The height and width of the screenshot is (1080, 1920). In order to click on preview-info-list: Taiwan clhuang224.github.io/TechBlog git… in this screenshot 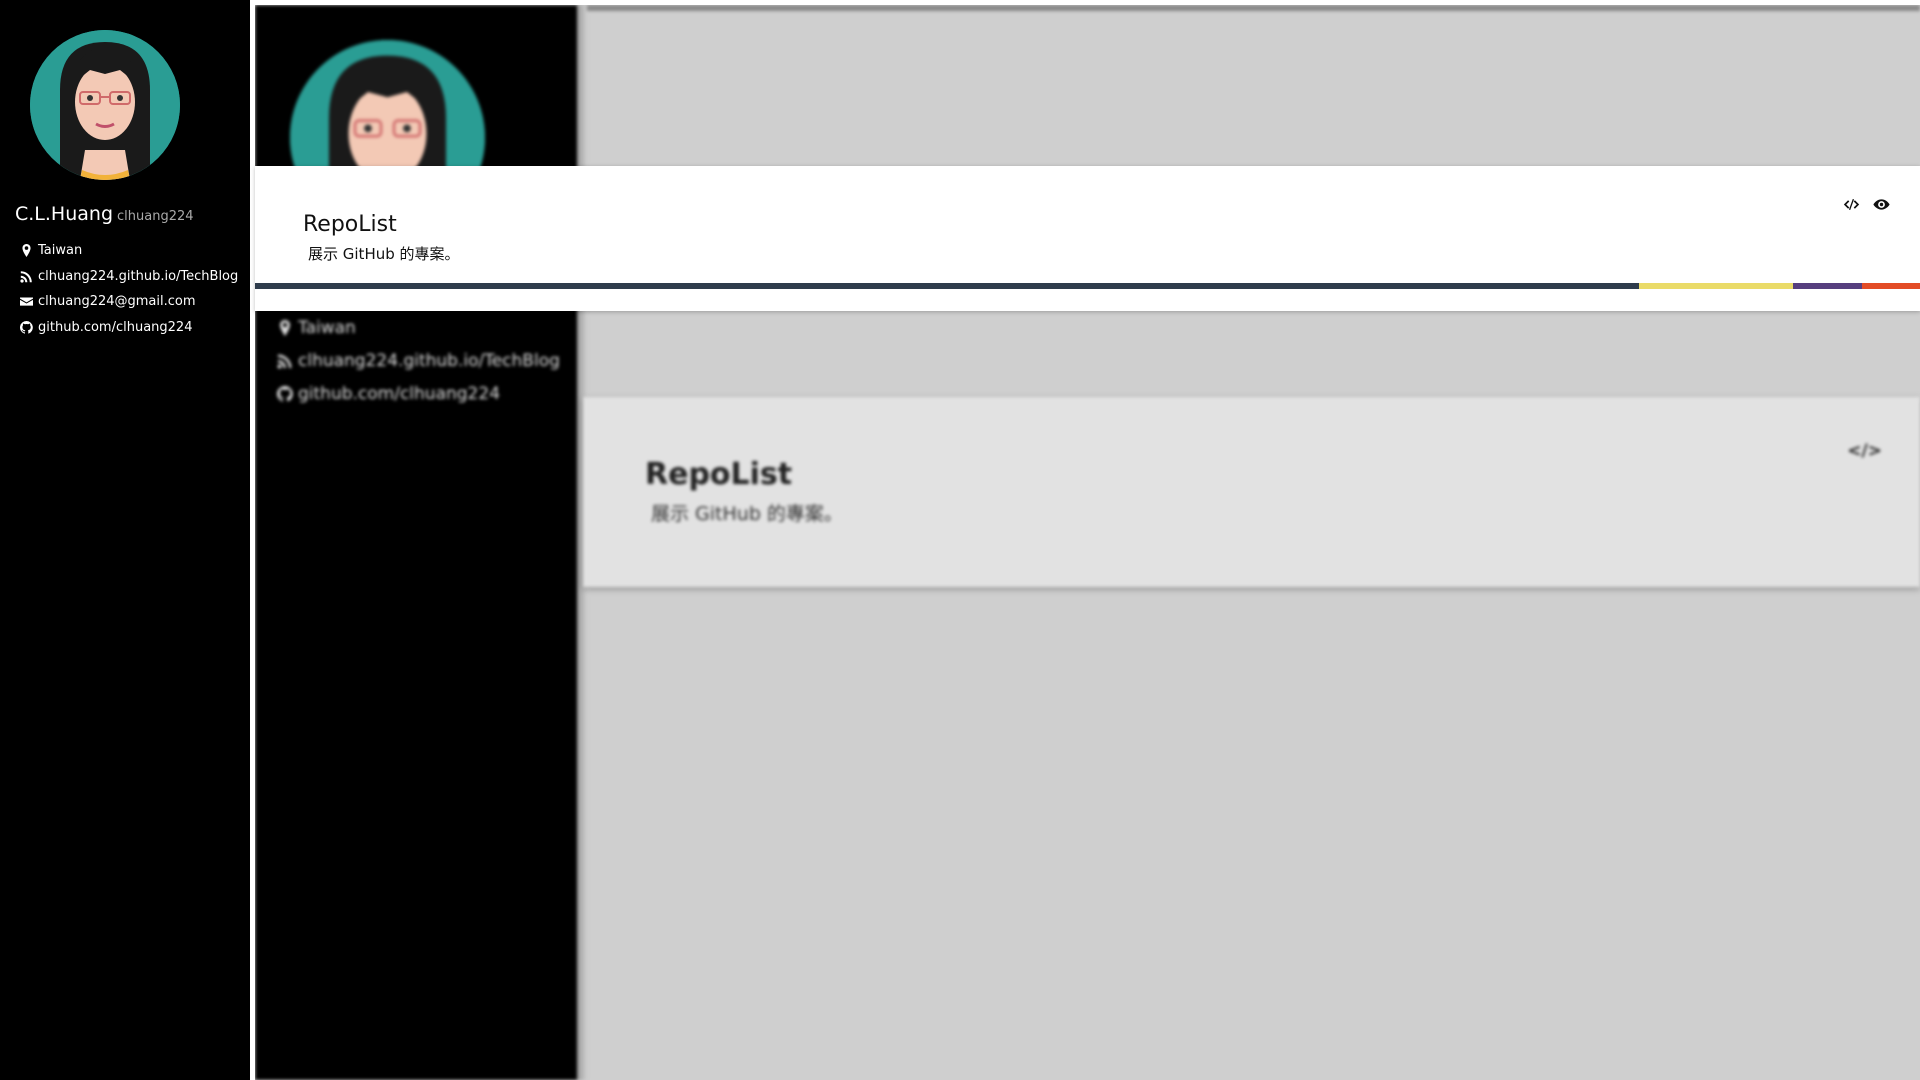, I will do `click(418, 360)`.